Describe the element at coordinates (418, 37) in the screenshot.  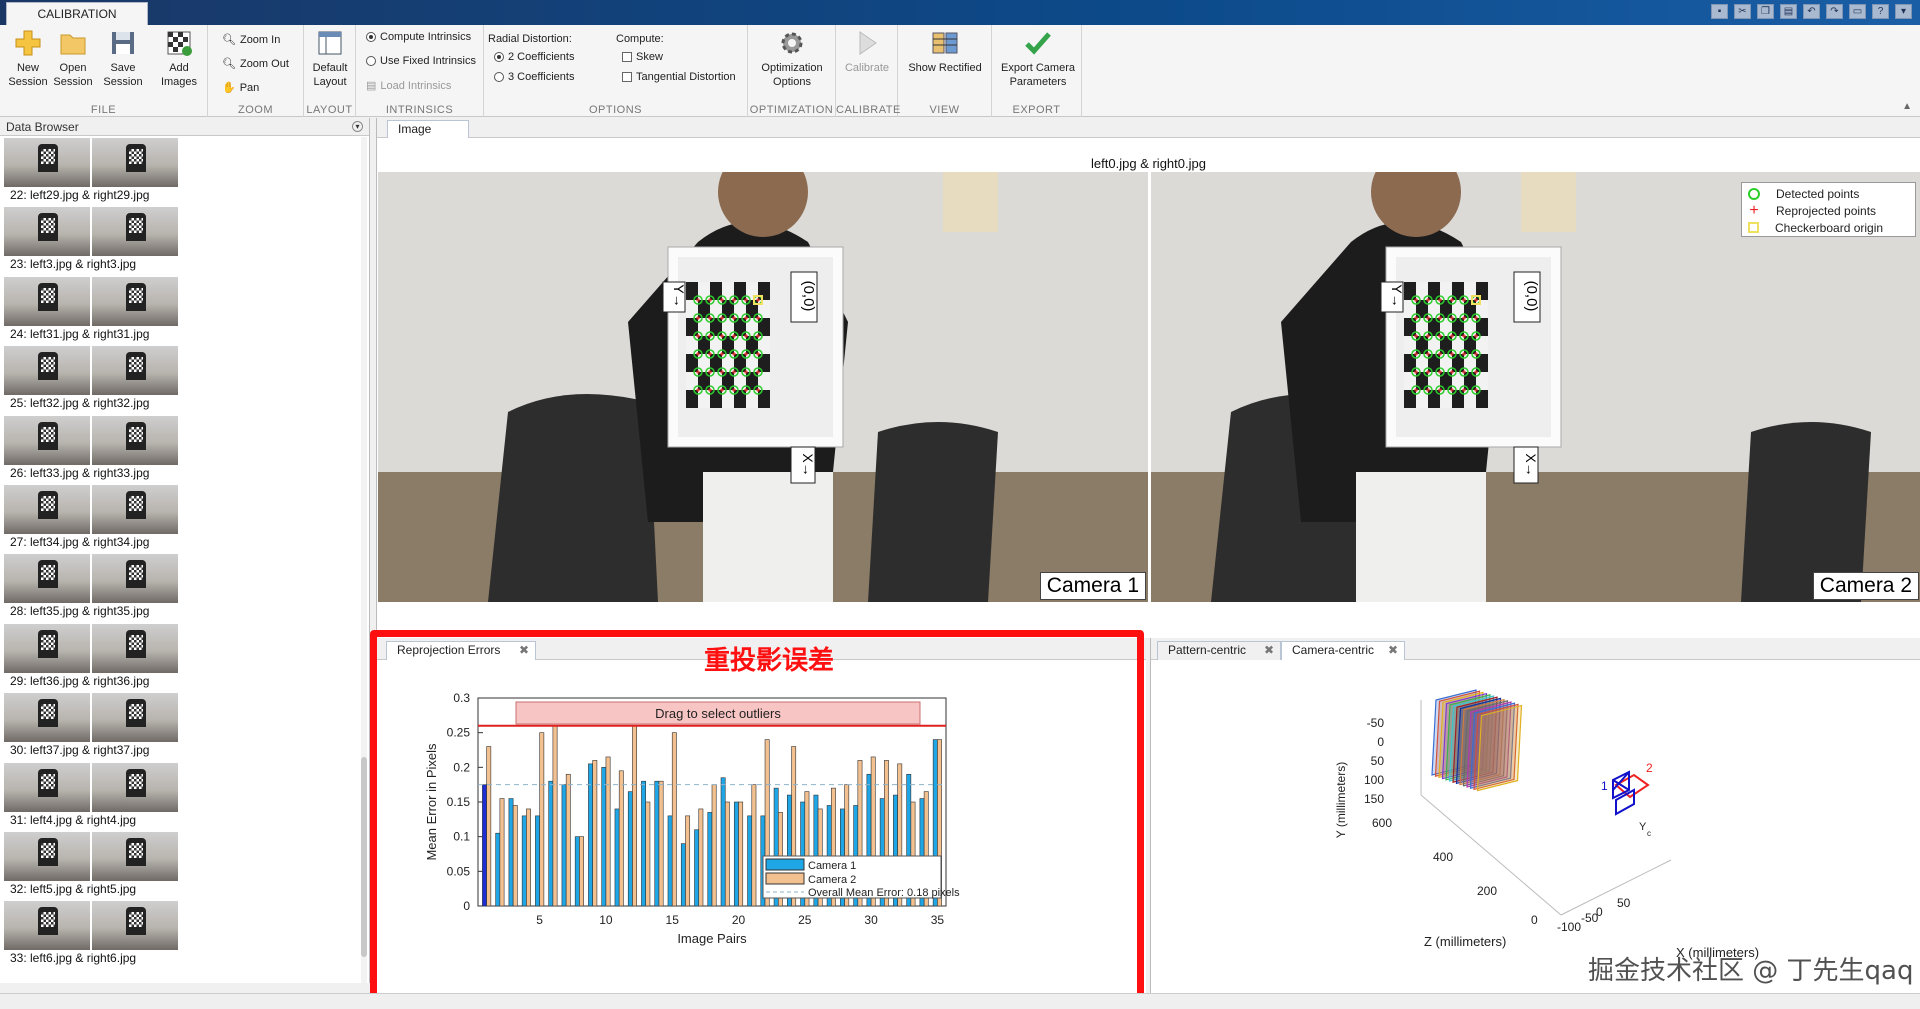
I see `compute-intrinsics-radio: Compute Intrinsics` at that location.